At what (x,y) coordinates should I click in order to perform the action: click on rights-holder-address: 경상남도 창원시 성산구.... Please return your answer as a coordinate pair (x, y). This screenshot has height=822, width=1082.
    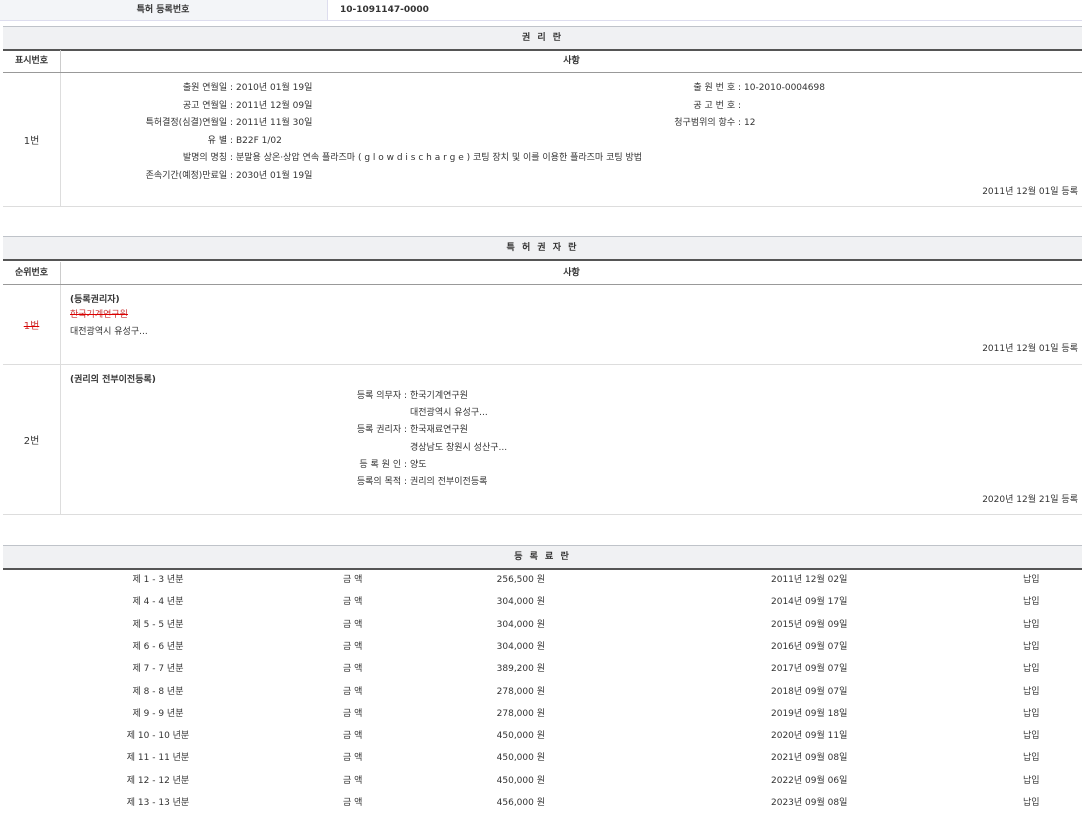
    Looking at the image, I should click on (458, 448).